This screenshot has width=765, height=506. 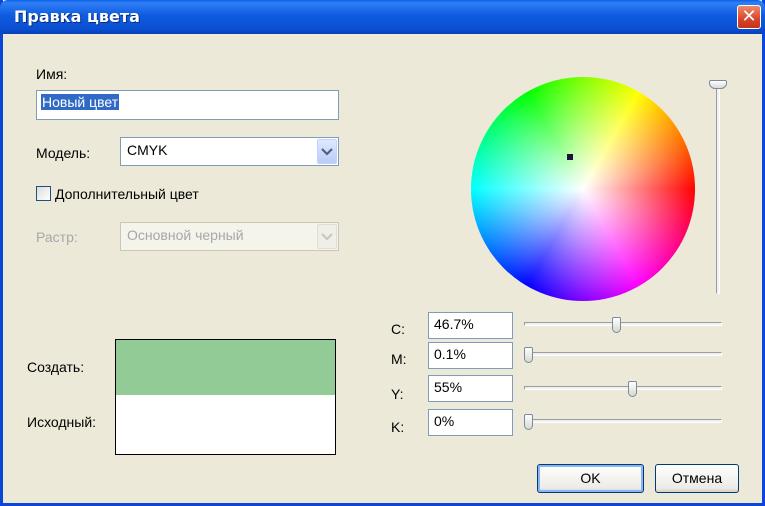 What do you see at coordinates (470, 422) in the screenshot?
I see `k-input: 0%` at bounding box center [470, 422].